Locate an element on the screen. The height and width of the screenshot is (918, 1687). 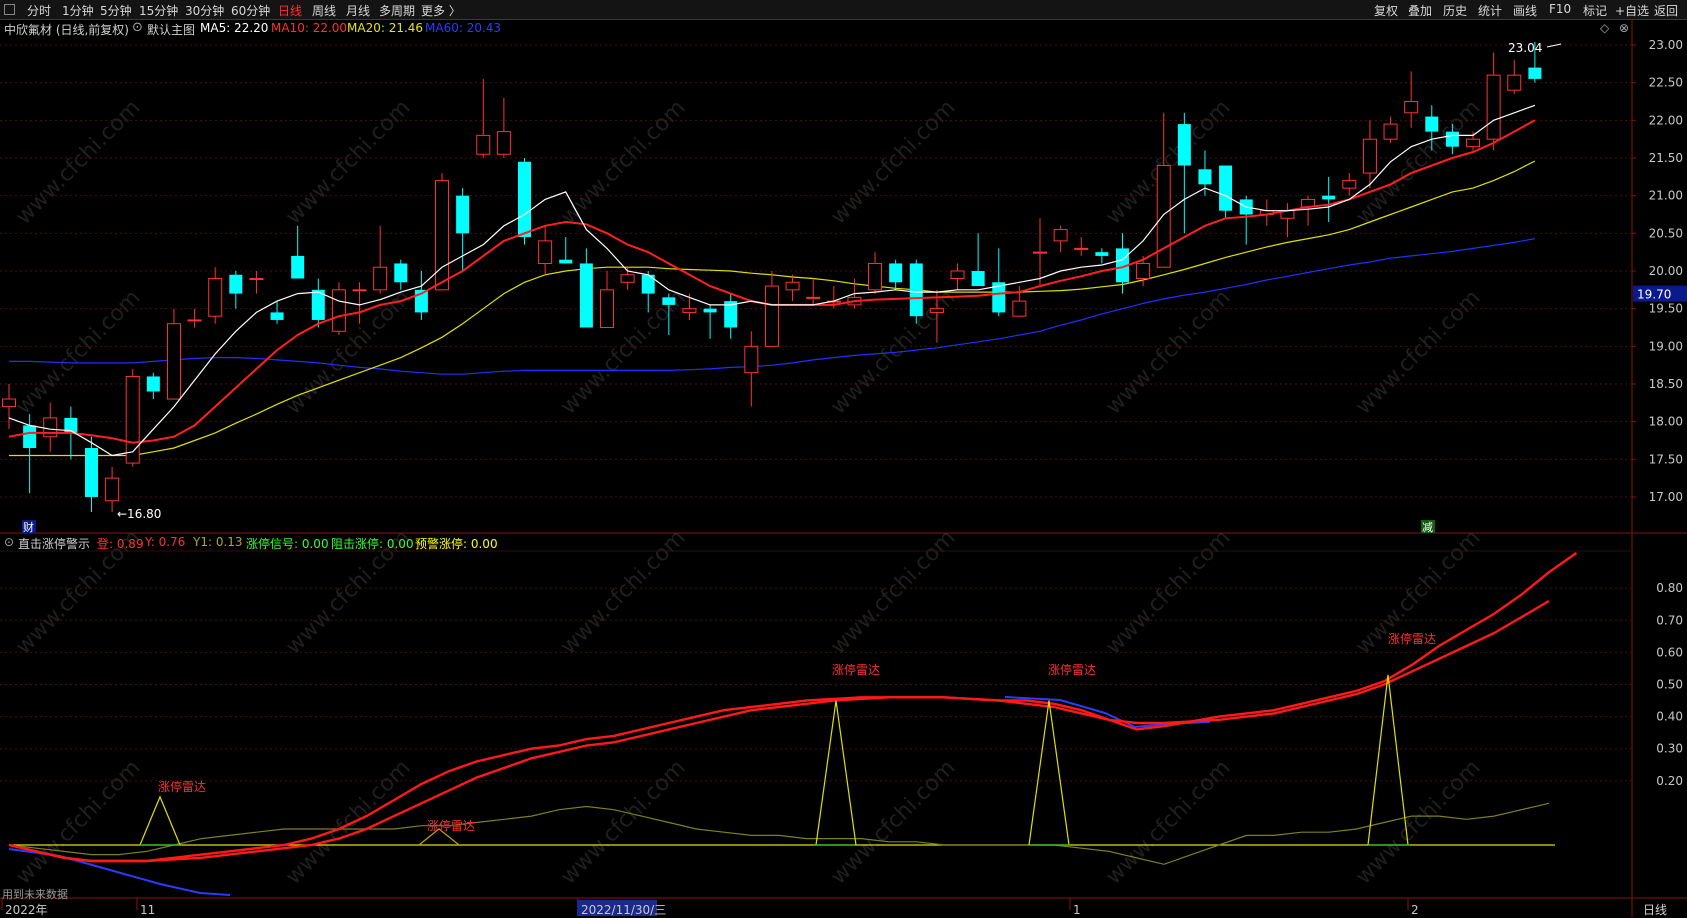
dropdown-icon-sub: ⊙ is located at coordinates (9, 542).